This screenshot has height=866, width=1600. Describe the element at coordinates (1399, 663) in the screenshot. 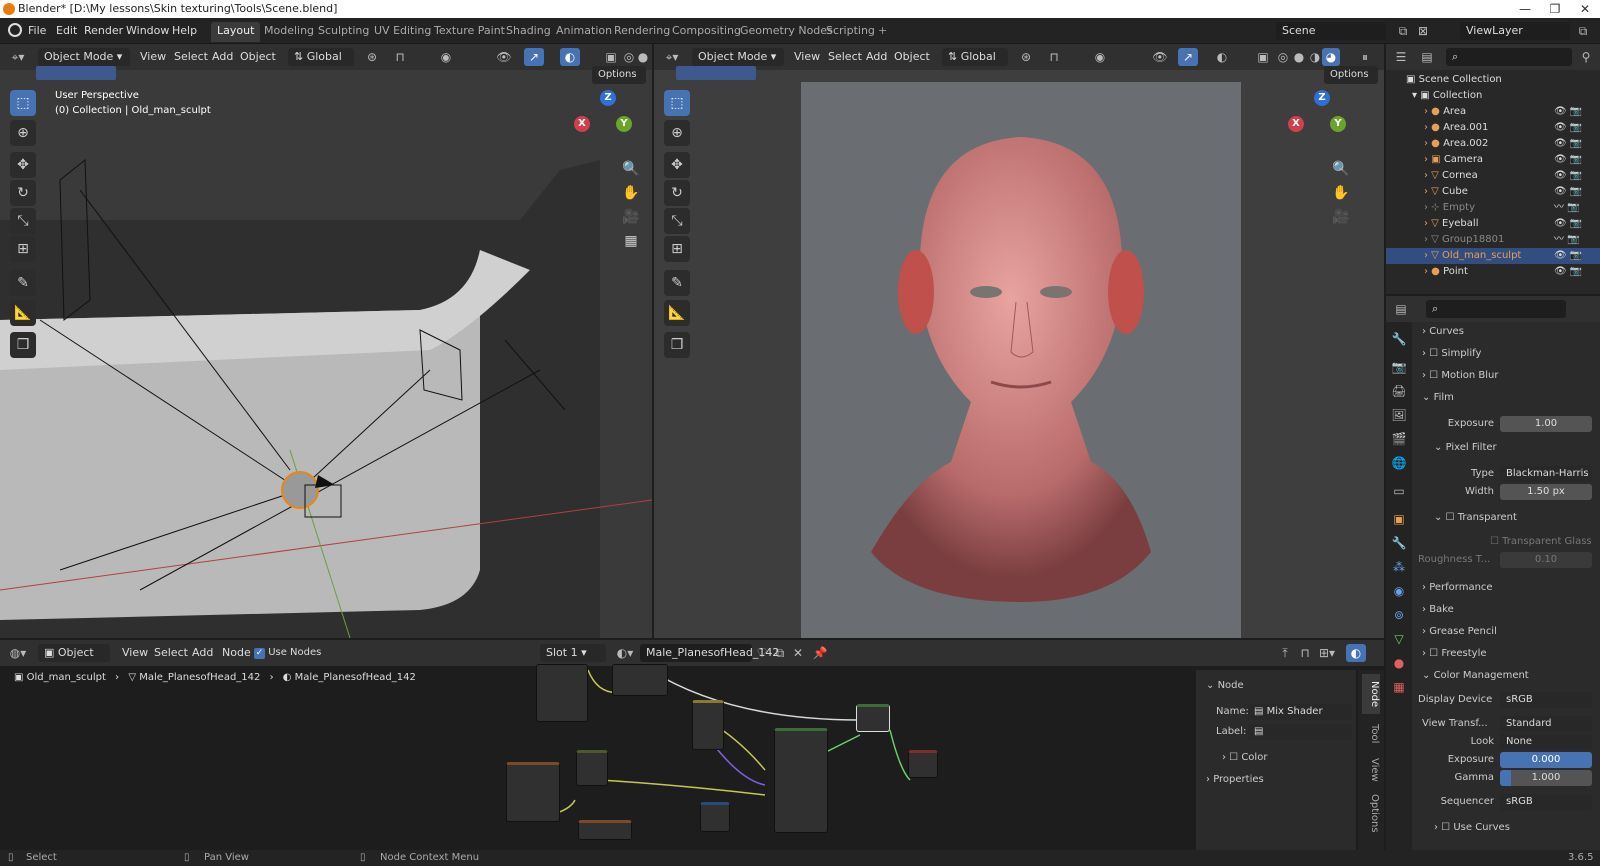

I see `material-tab-icon: ●` at that location.